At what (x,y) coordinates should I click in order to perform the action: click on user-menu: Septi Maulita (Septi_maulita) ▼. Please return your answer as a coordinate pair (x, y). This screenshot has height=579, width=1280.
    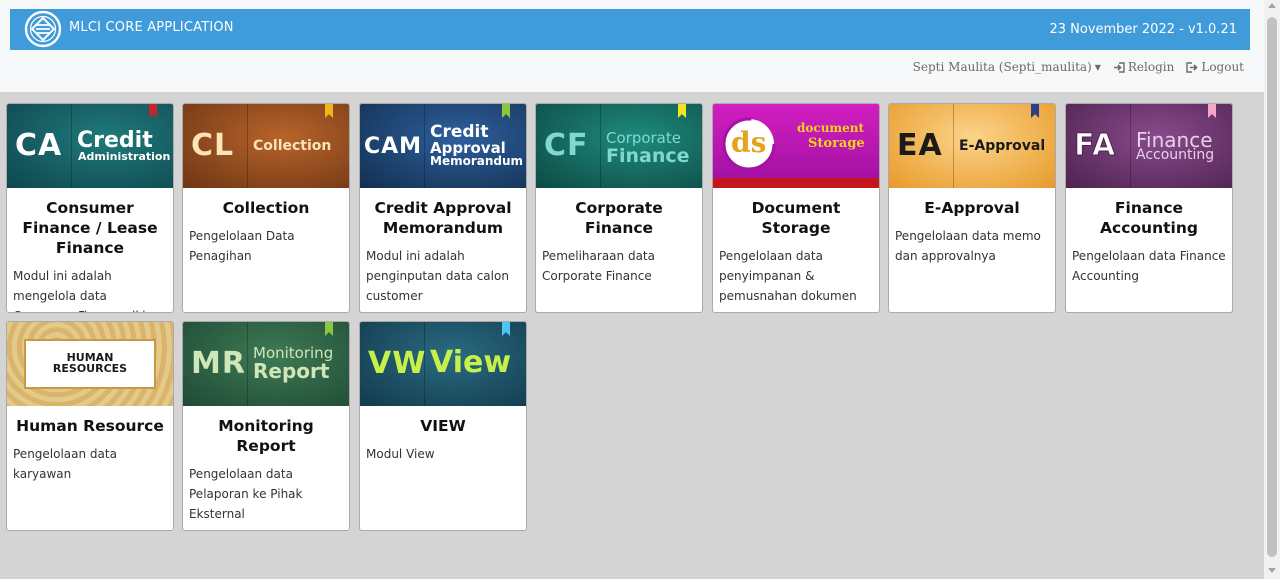
    Looking at the image, I should click on (1007, 67).